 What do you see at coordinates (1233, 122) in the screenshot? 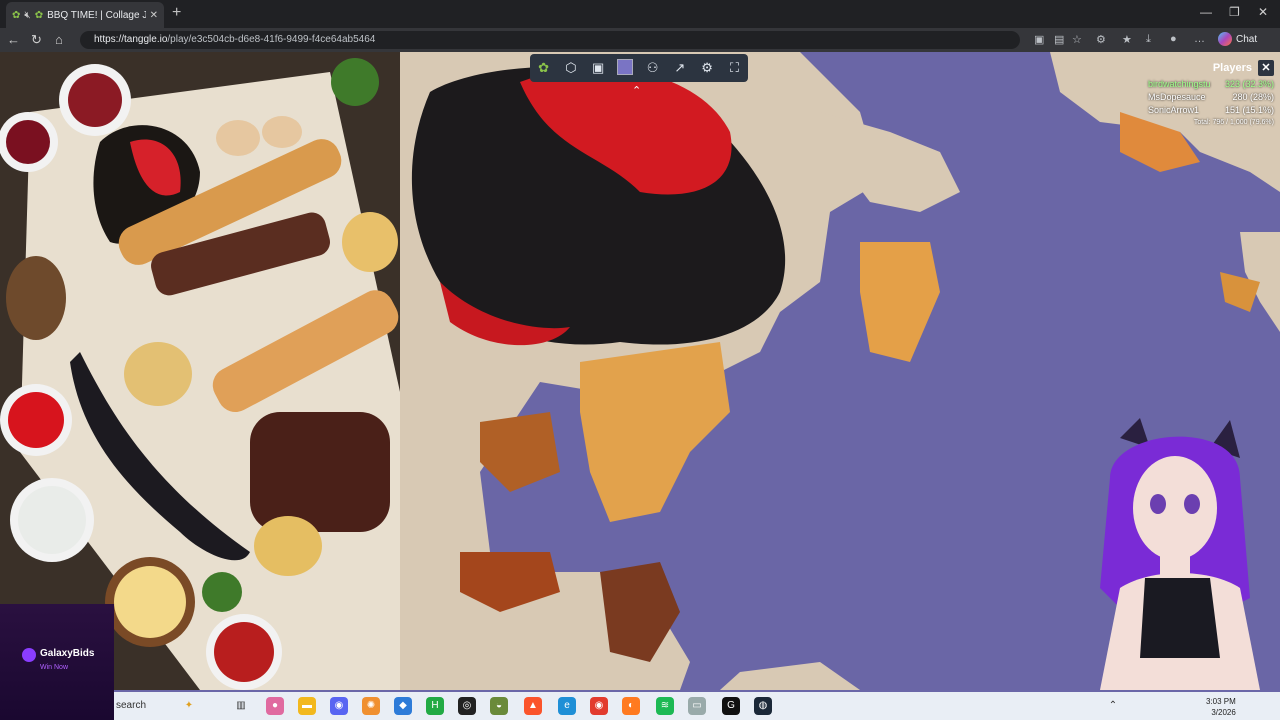
I see `total-progress: Total: 796 / 1,000 (79.6%)` at bounding box center [1233, 122].